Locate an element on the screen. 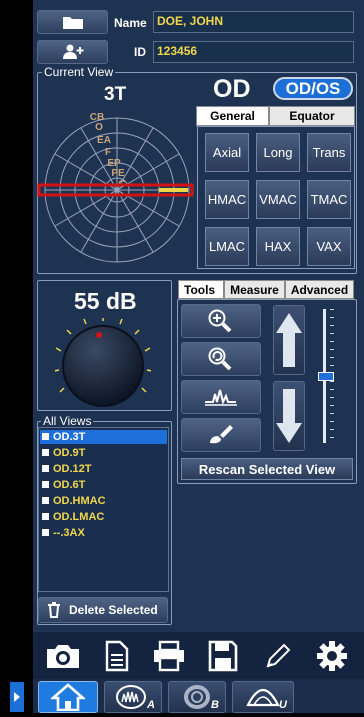  scan-type-button-hax: HAX is located at coordinates (278, 246).